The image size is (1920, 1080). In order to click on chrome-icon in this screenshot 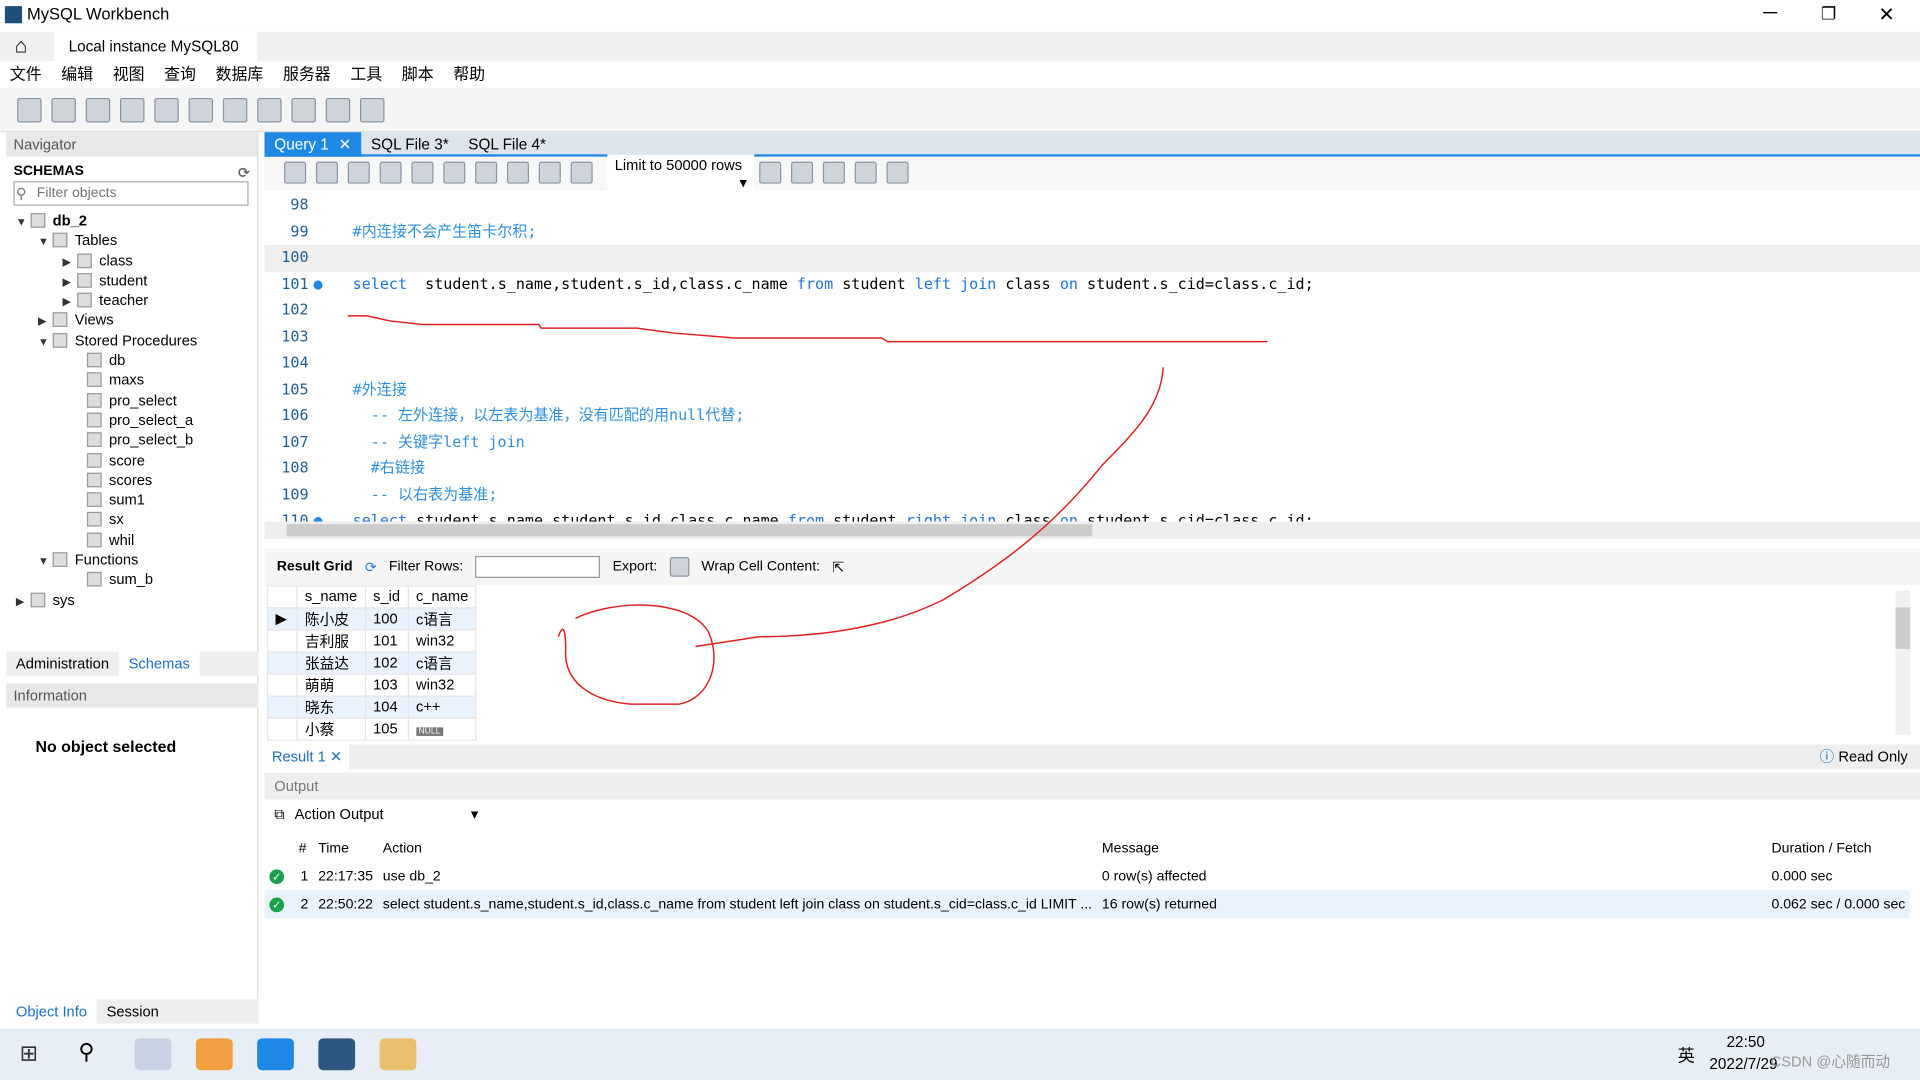, I will do `click(214, 1054)`.